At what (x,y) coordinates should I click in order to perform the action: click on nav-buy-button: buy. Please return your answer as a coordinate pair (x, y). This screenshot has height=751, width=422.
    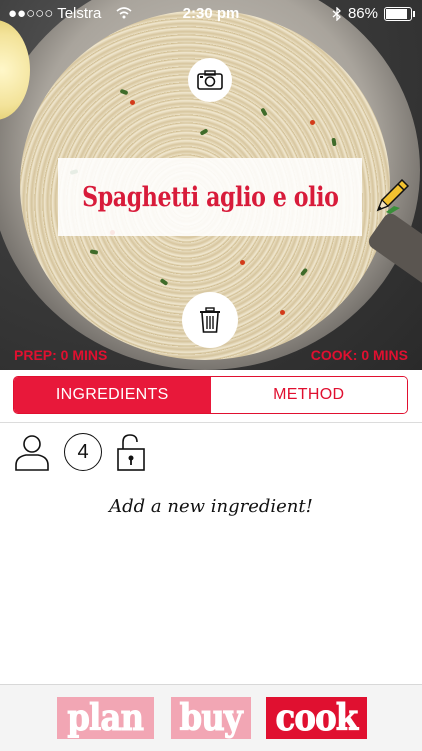
    Looking at the image, I should click on (211, 718).